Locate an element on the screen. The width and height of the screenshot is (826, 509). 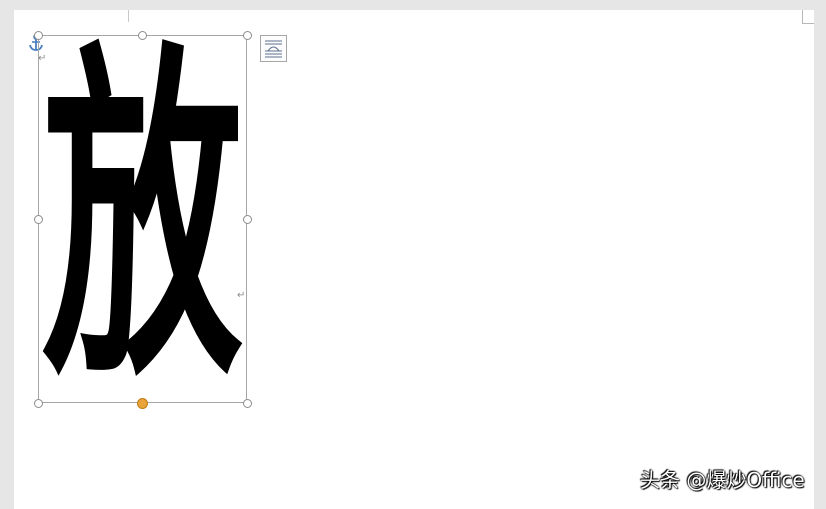
layout-options-icon is located at coordinates (273, 49).